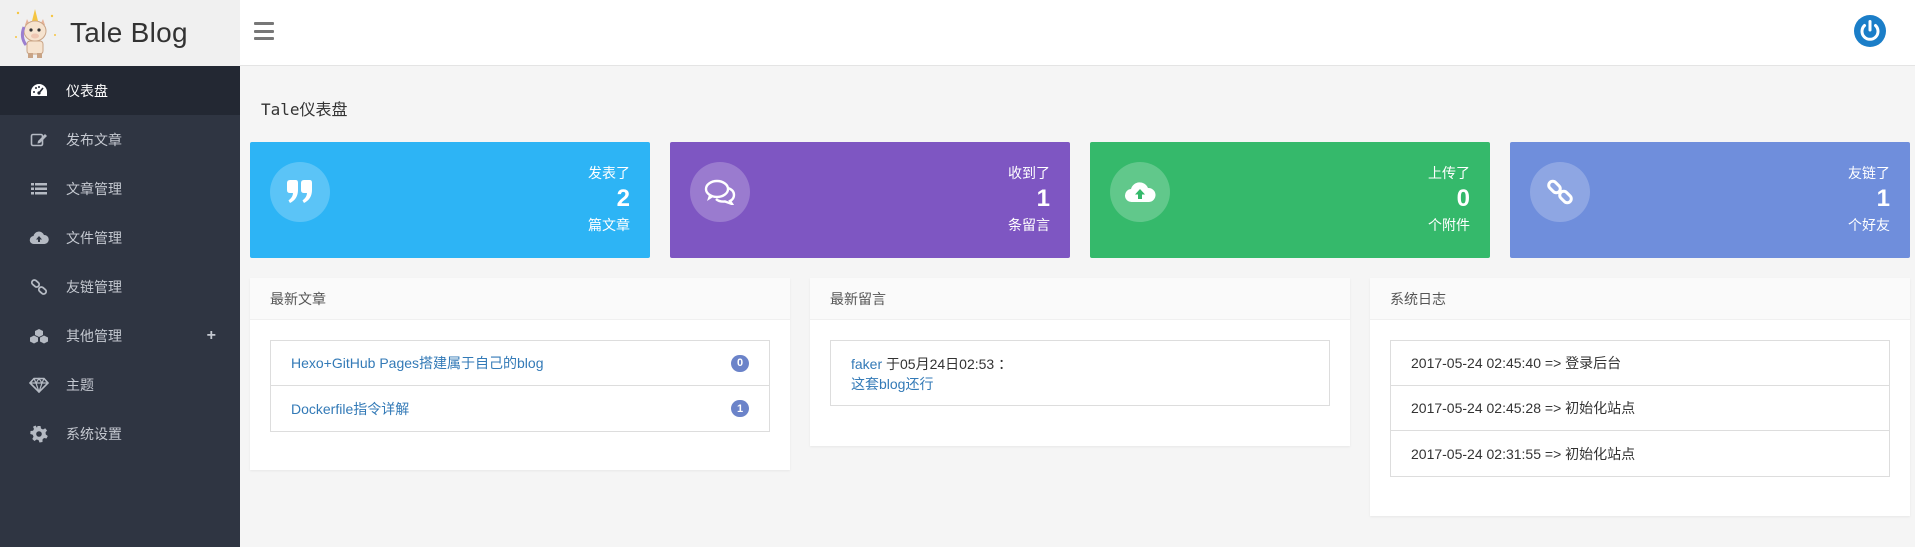 Image resolution: width=1915 pixels, height=547 pixels. Describe the element at coordinates (211, 336) in the screenshot. I see `expand-plus-icon: +` at that location.